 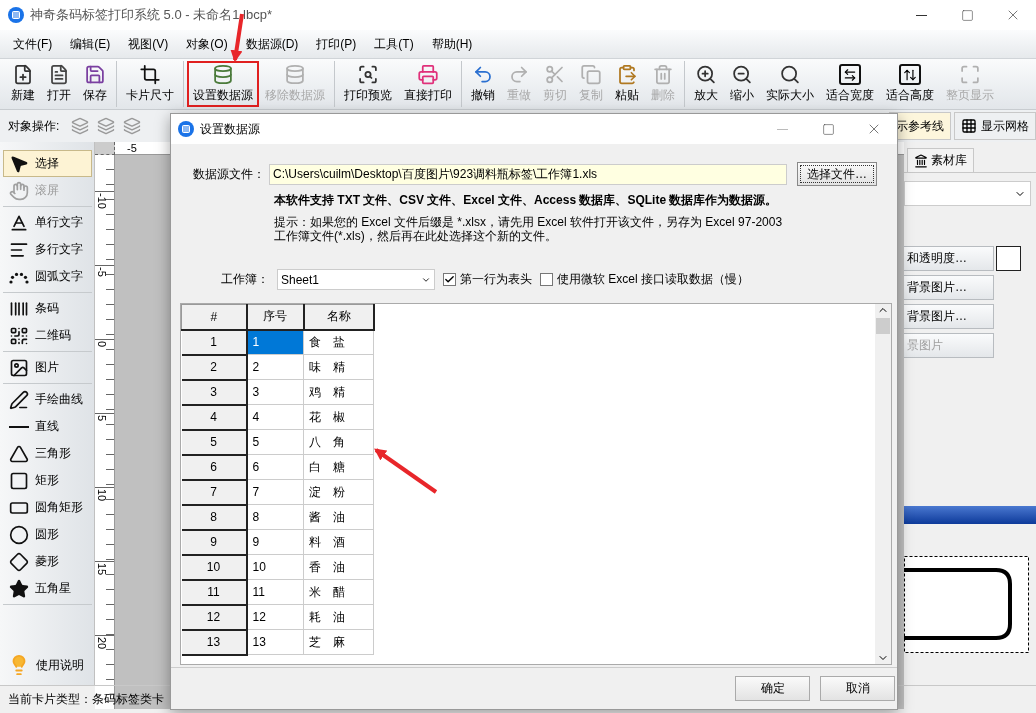 I want to click on row-header: 2, so click(x=214, y=367).